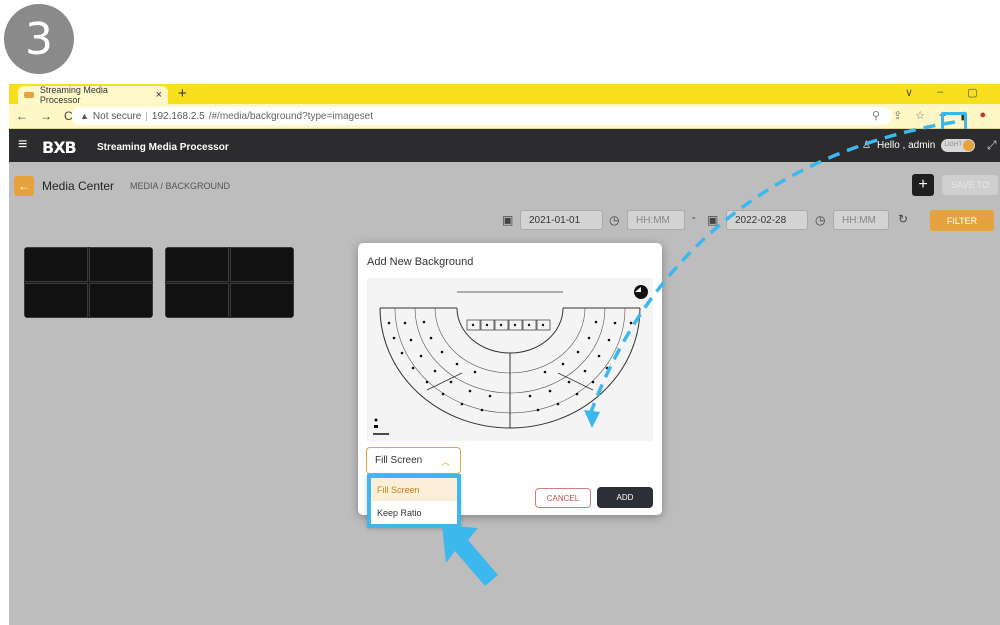 This screenshot has height=625, width=1000. I want to click on dashed-arrow-head, so click(592, 419).